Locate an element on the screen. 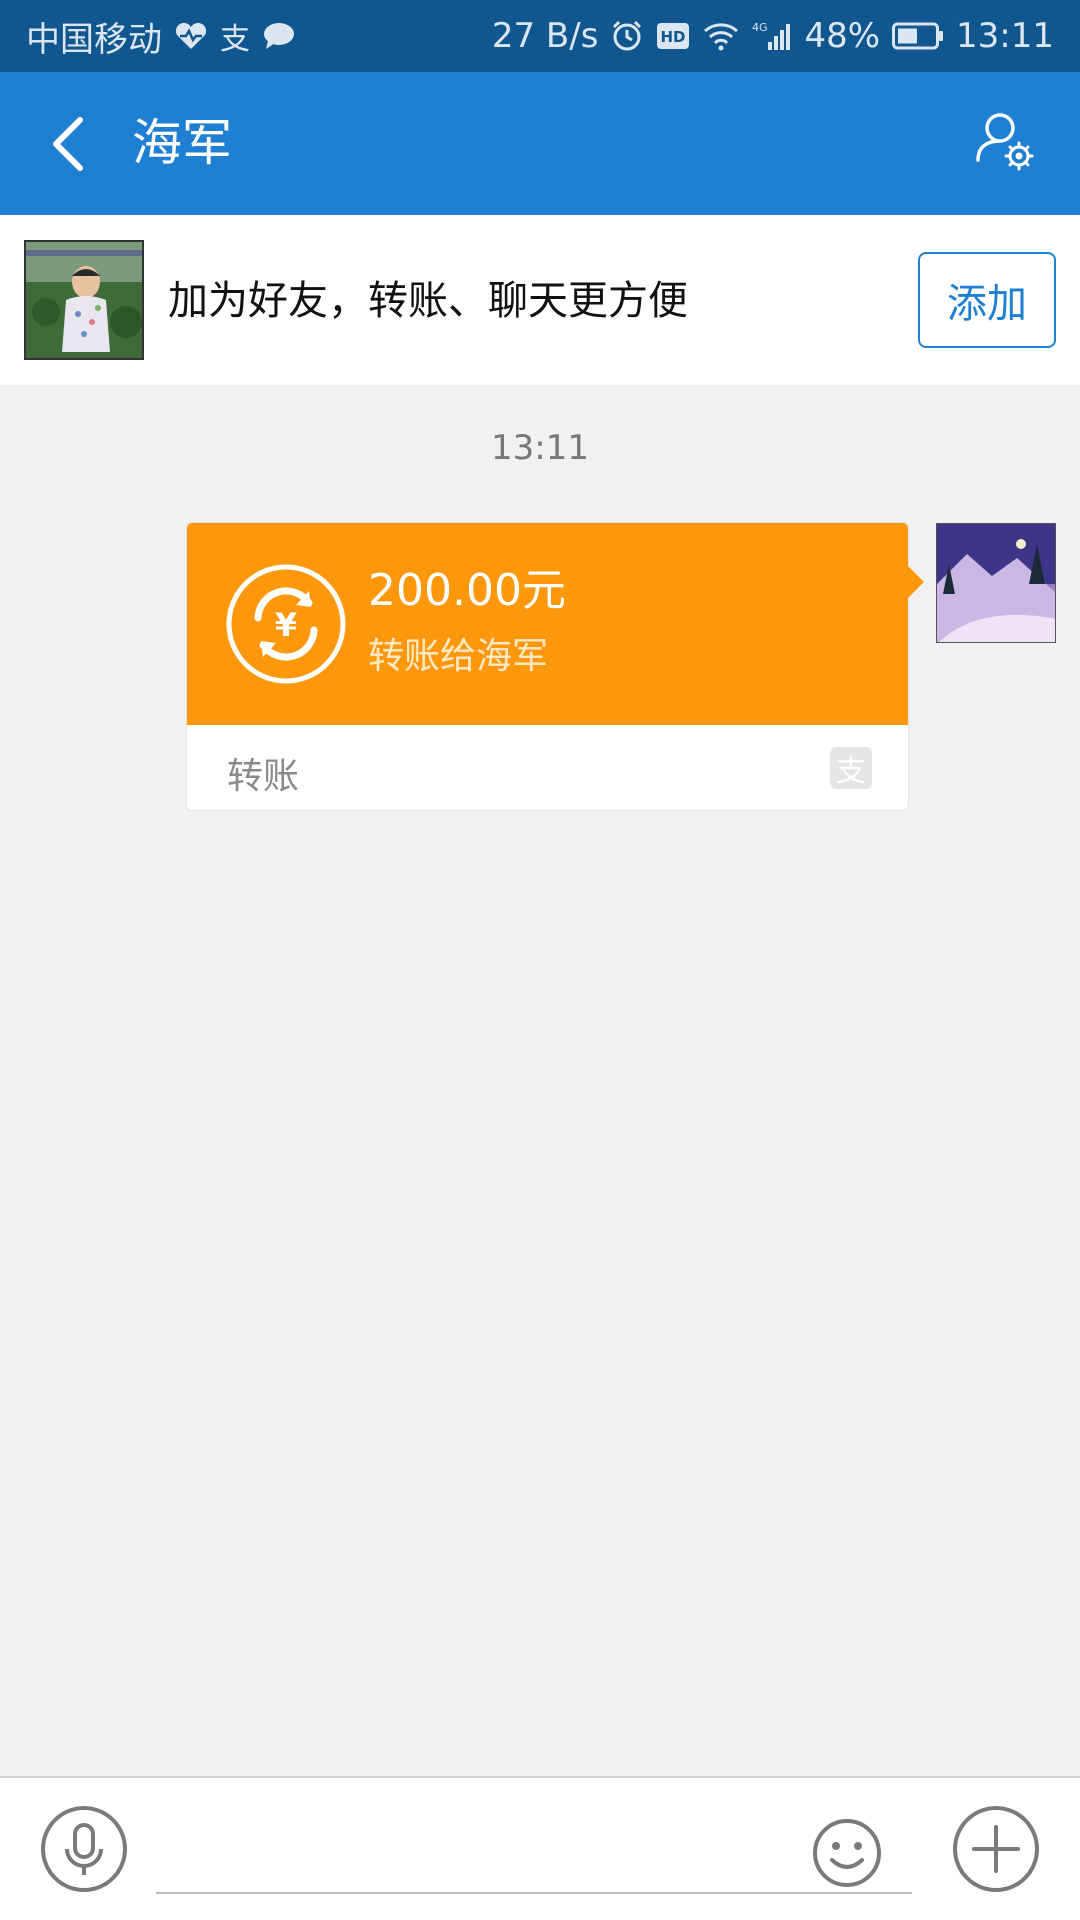 The width and height of the screenshot is (1080, 1920). add-friend-button: 添加 is located at coordinates (987, 300).